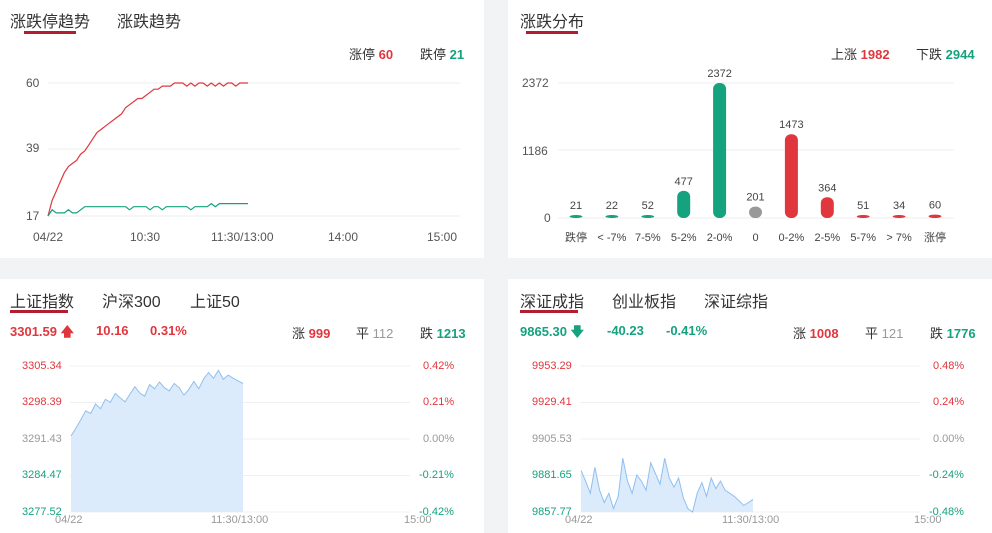  I want to click on bar-category-label: 5-2%, so click(684, 238).